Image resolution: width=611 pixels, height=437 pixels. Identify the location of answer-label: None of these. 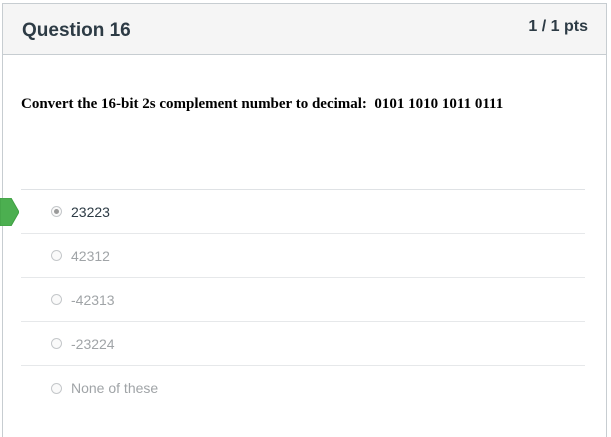
(115, 388).